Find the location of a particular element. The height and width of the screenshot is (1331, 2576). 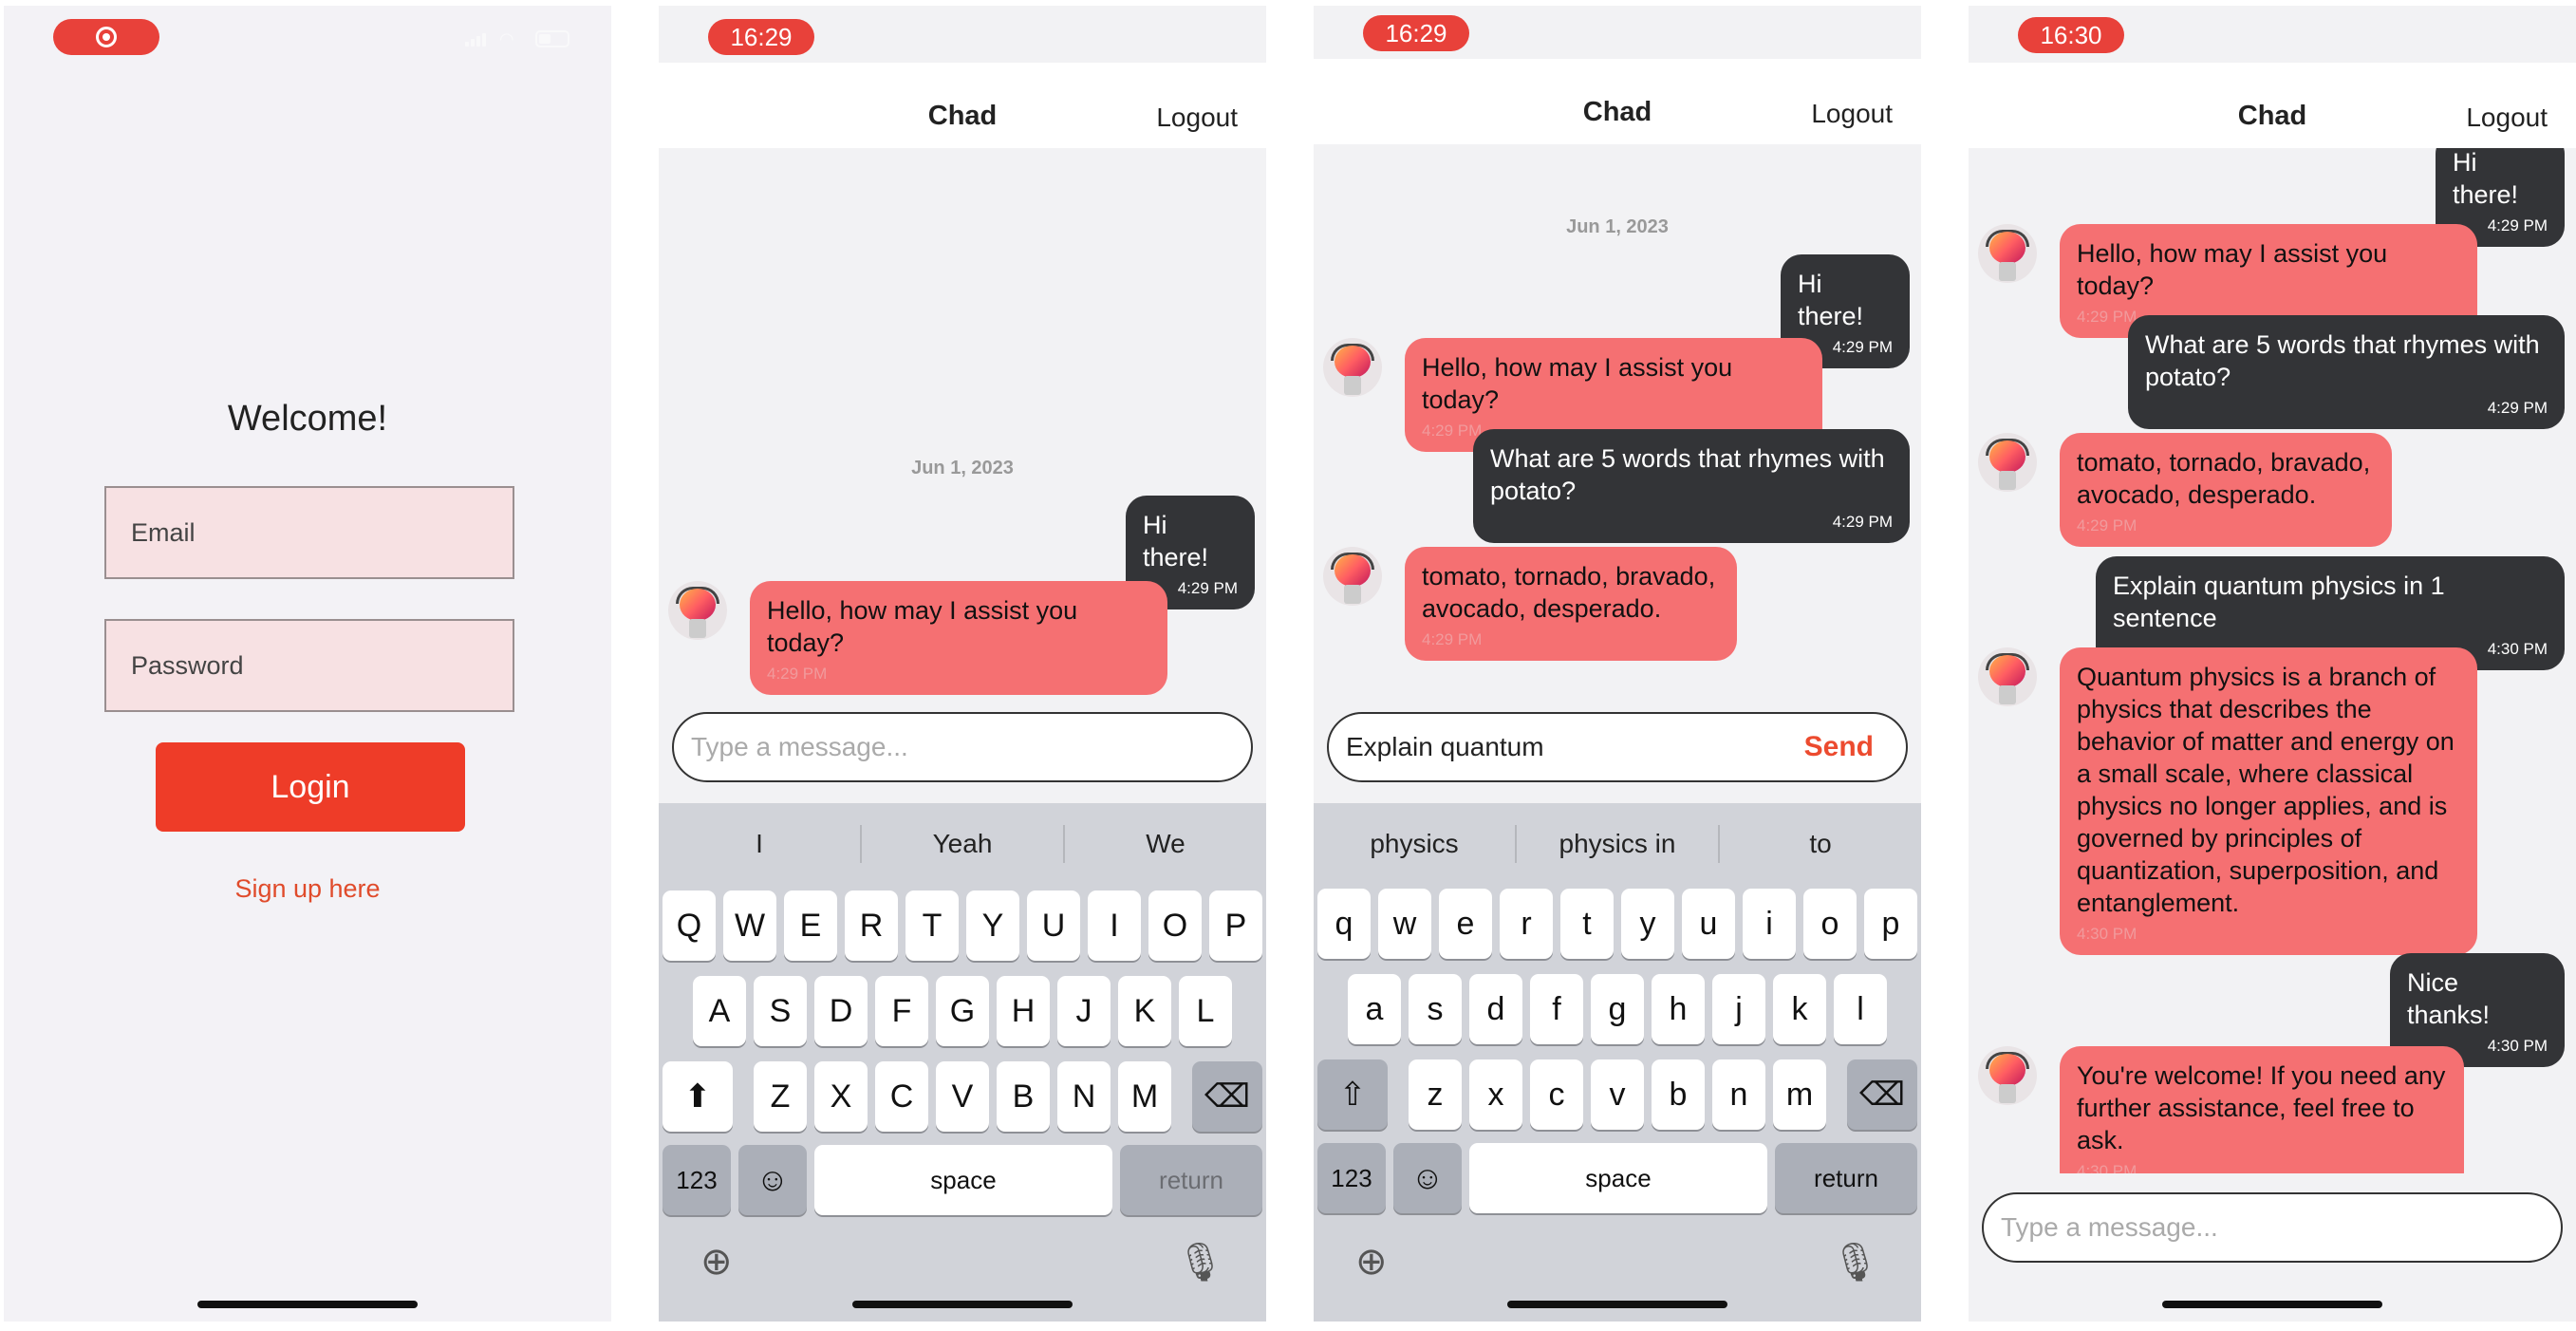

key: g is located at coordinates (1617, 1009).